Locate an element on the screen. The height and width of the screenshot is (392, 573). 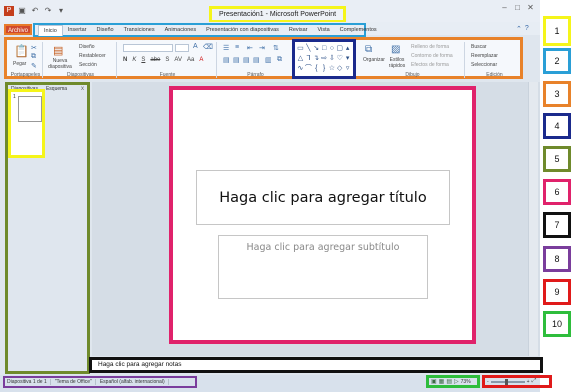
scroll-up-icon: ▴ is located at coordinates (347, 48).